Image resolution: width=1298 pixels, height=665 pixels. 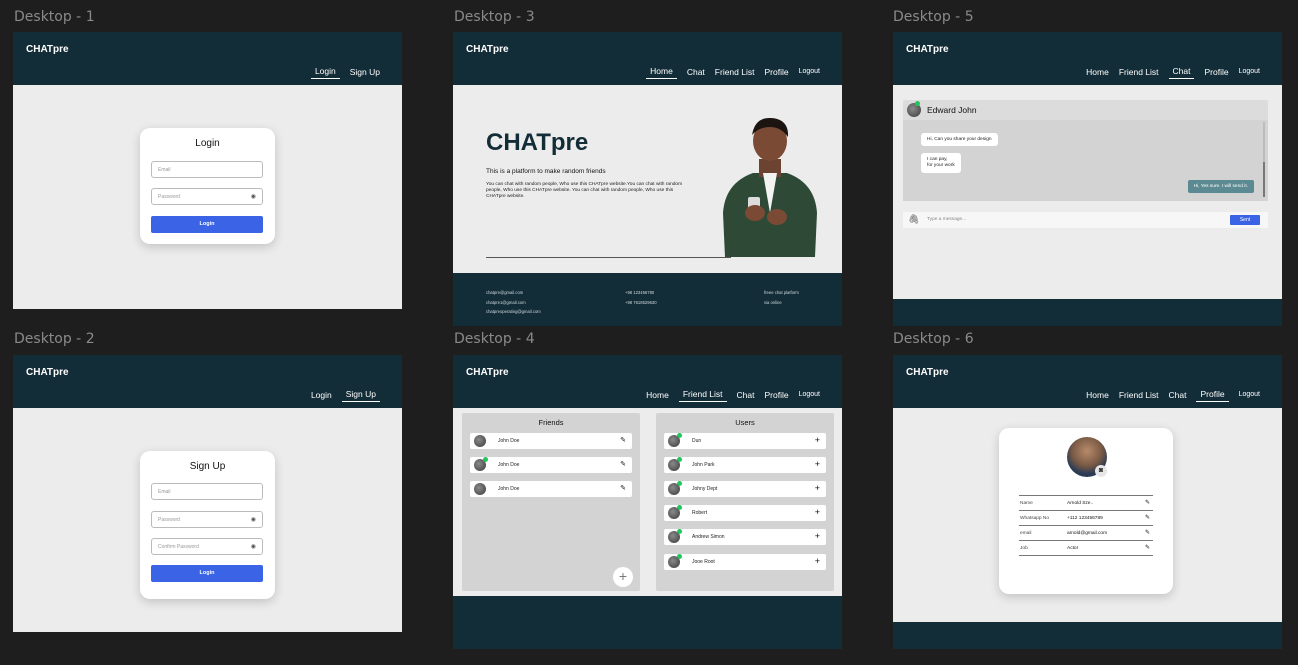 I want to click on user-row: Johny Dept +, so click(x=745, y=489).